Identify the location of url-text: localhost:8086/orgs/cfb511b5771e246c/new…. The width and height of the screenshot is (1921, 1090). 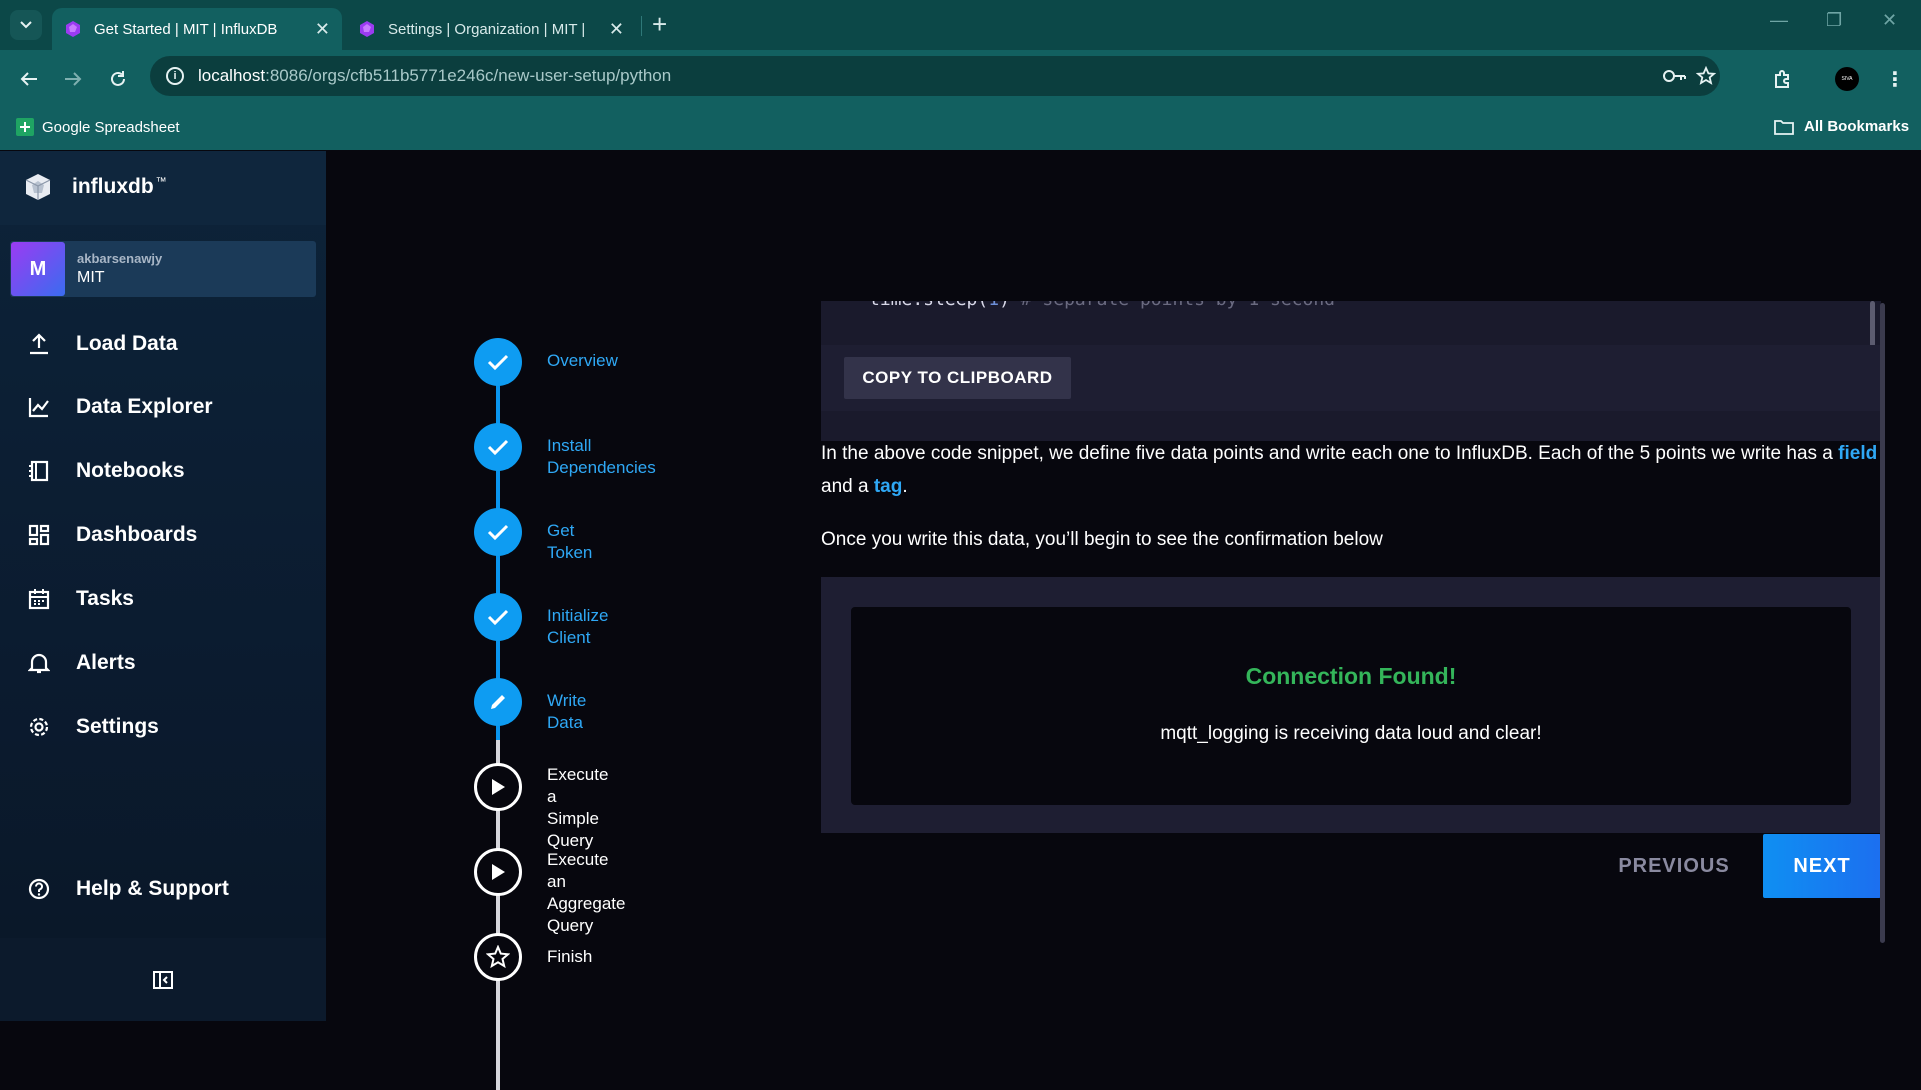
(434, 76).